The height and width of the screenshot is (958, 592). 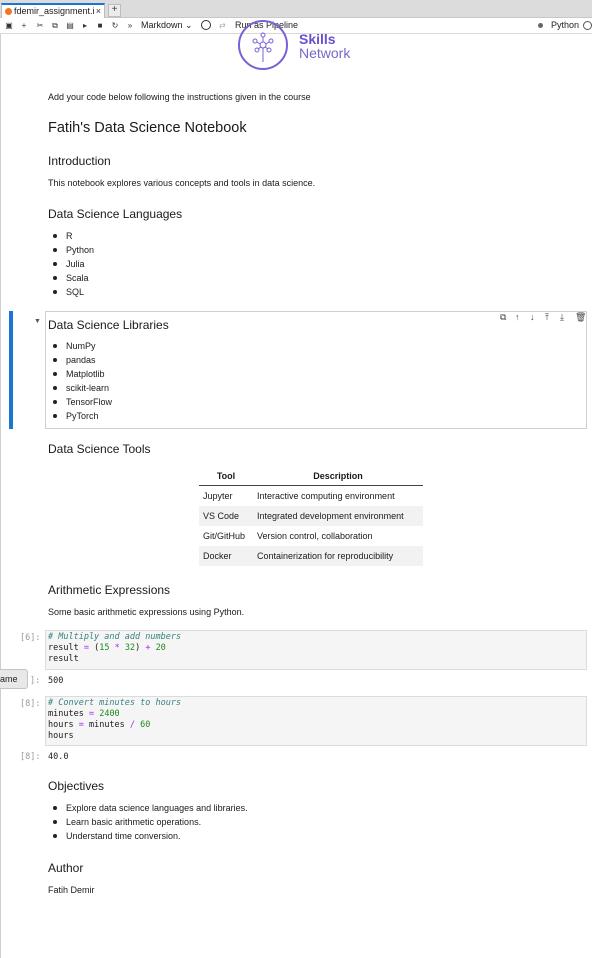 I want to click on table-header-row: Tool Description, so click(x=311, y=476).